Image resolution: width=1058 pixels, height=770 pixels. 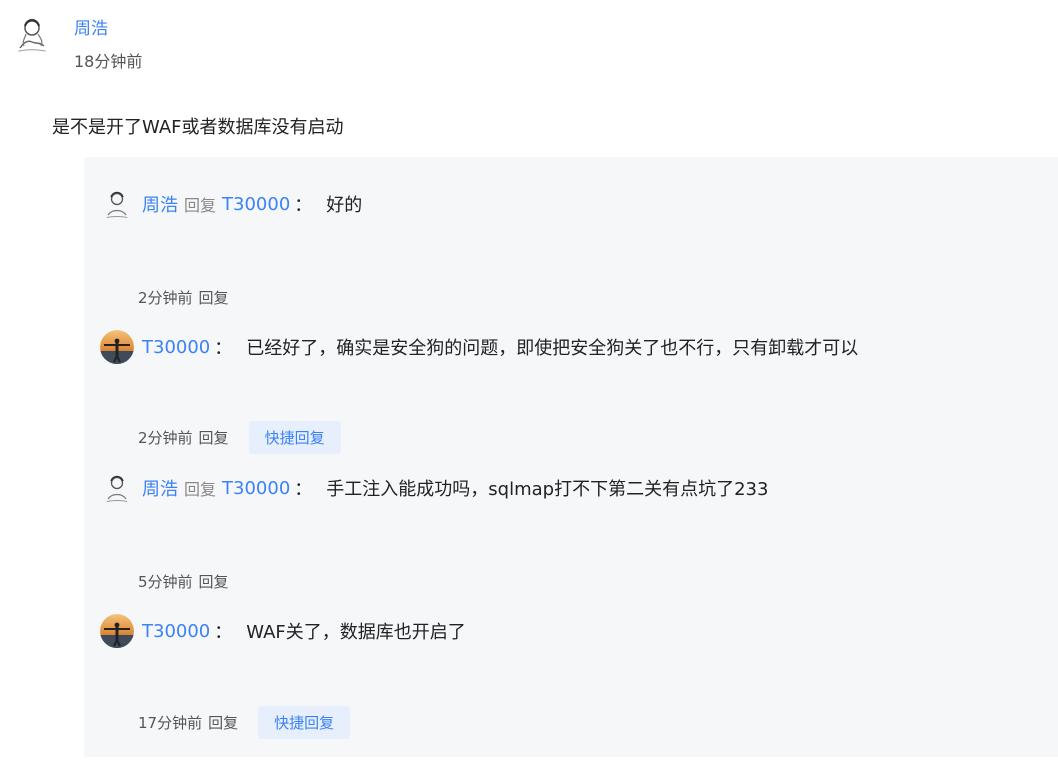 I want to click on reply-meta: 2分钟前 回复, so click(x=183, y=297).